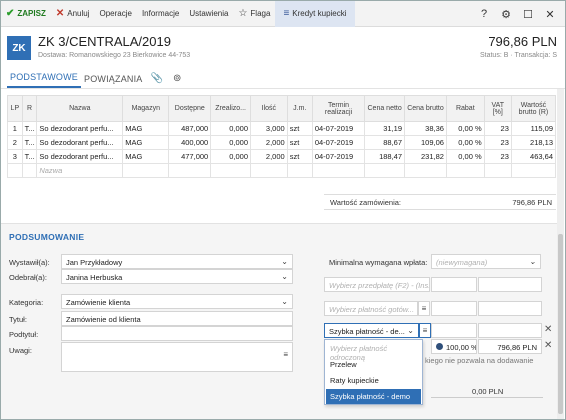 Image resolution: width=566 pixels, height=420 pixels. What do you see at coordinates (160, 14) in the screenshot?
I see `info-menu: Informacje` at bounding box center [160, 14].